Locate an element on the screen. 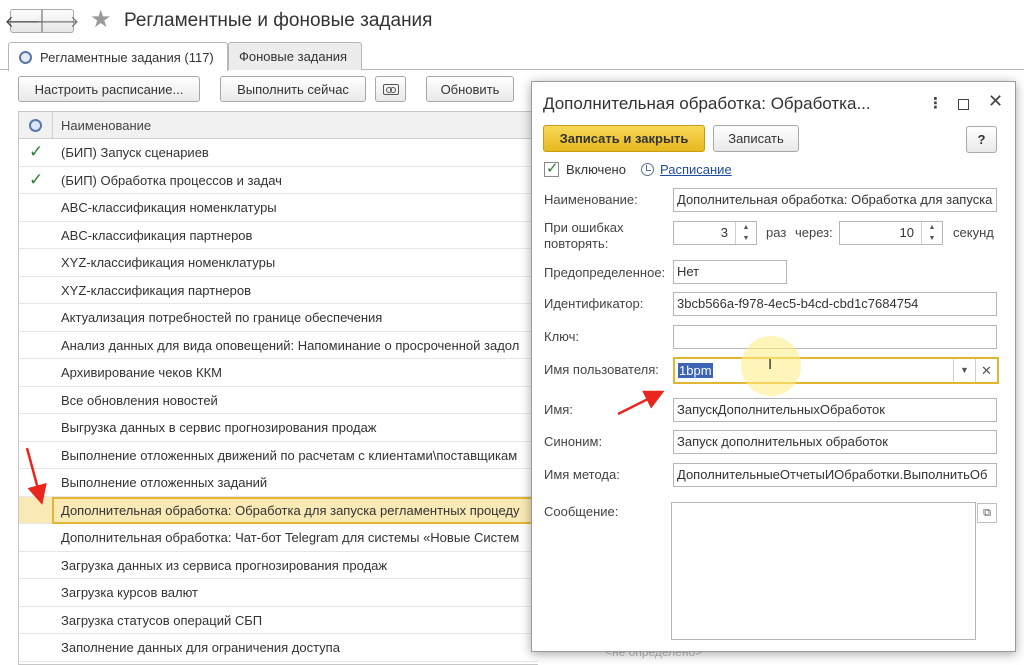 This screenshot has height=665, width=1024. row-name: Архивирование чеков ККМ is located at coordinates (141, 372).